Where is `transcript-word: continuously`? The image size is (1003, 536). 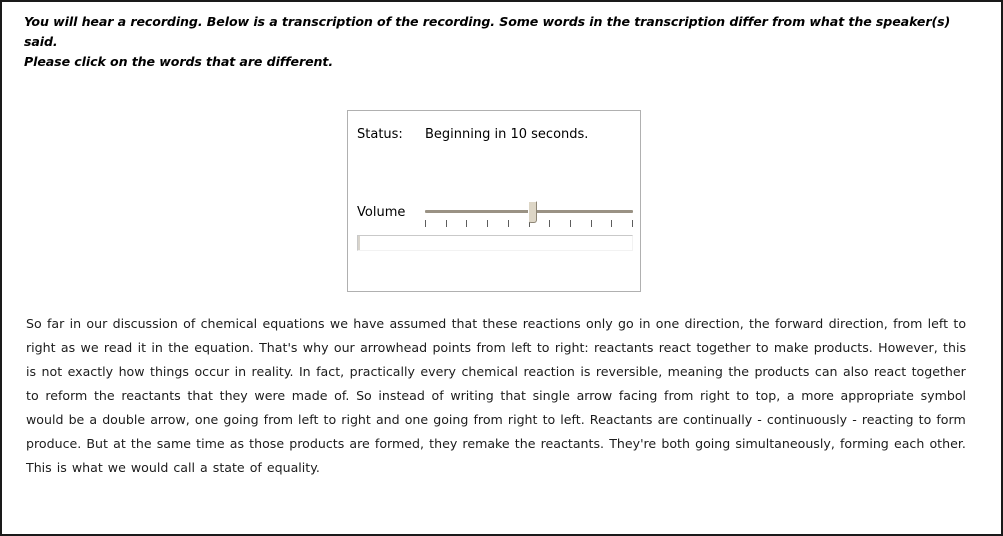 transcript-word: continuously is located at coordinates (807, 419).